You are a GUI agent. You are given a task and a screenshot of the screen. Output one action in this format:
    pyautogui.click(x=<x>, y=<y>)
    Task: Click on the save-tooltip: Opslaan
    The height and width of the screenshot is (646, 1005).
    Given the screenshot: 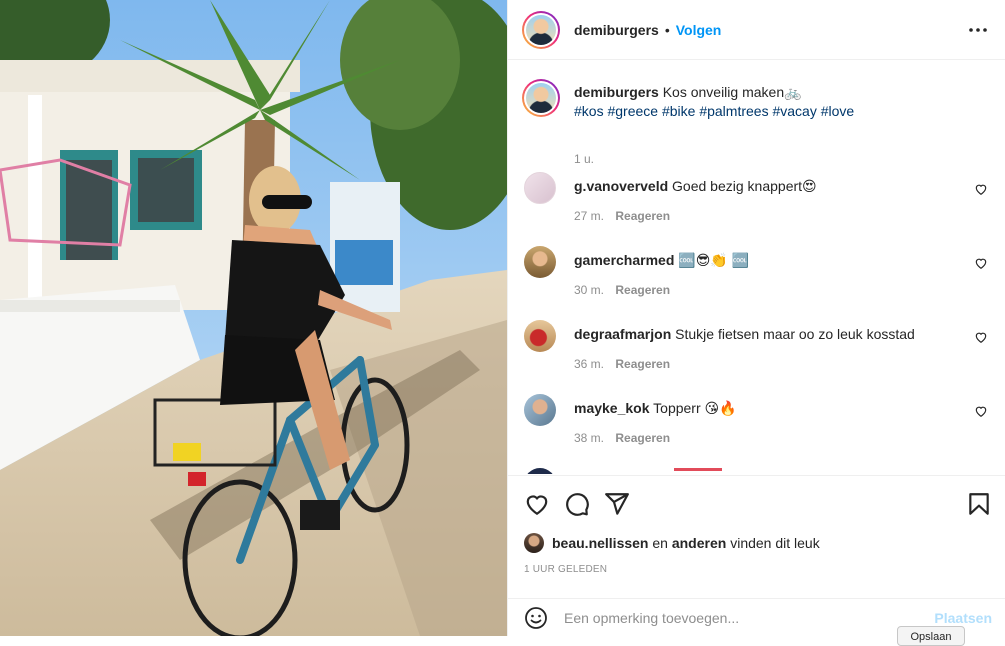 What is the action you would take?
    pyautogui.click(x=931, y=636)
    